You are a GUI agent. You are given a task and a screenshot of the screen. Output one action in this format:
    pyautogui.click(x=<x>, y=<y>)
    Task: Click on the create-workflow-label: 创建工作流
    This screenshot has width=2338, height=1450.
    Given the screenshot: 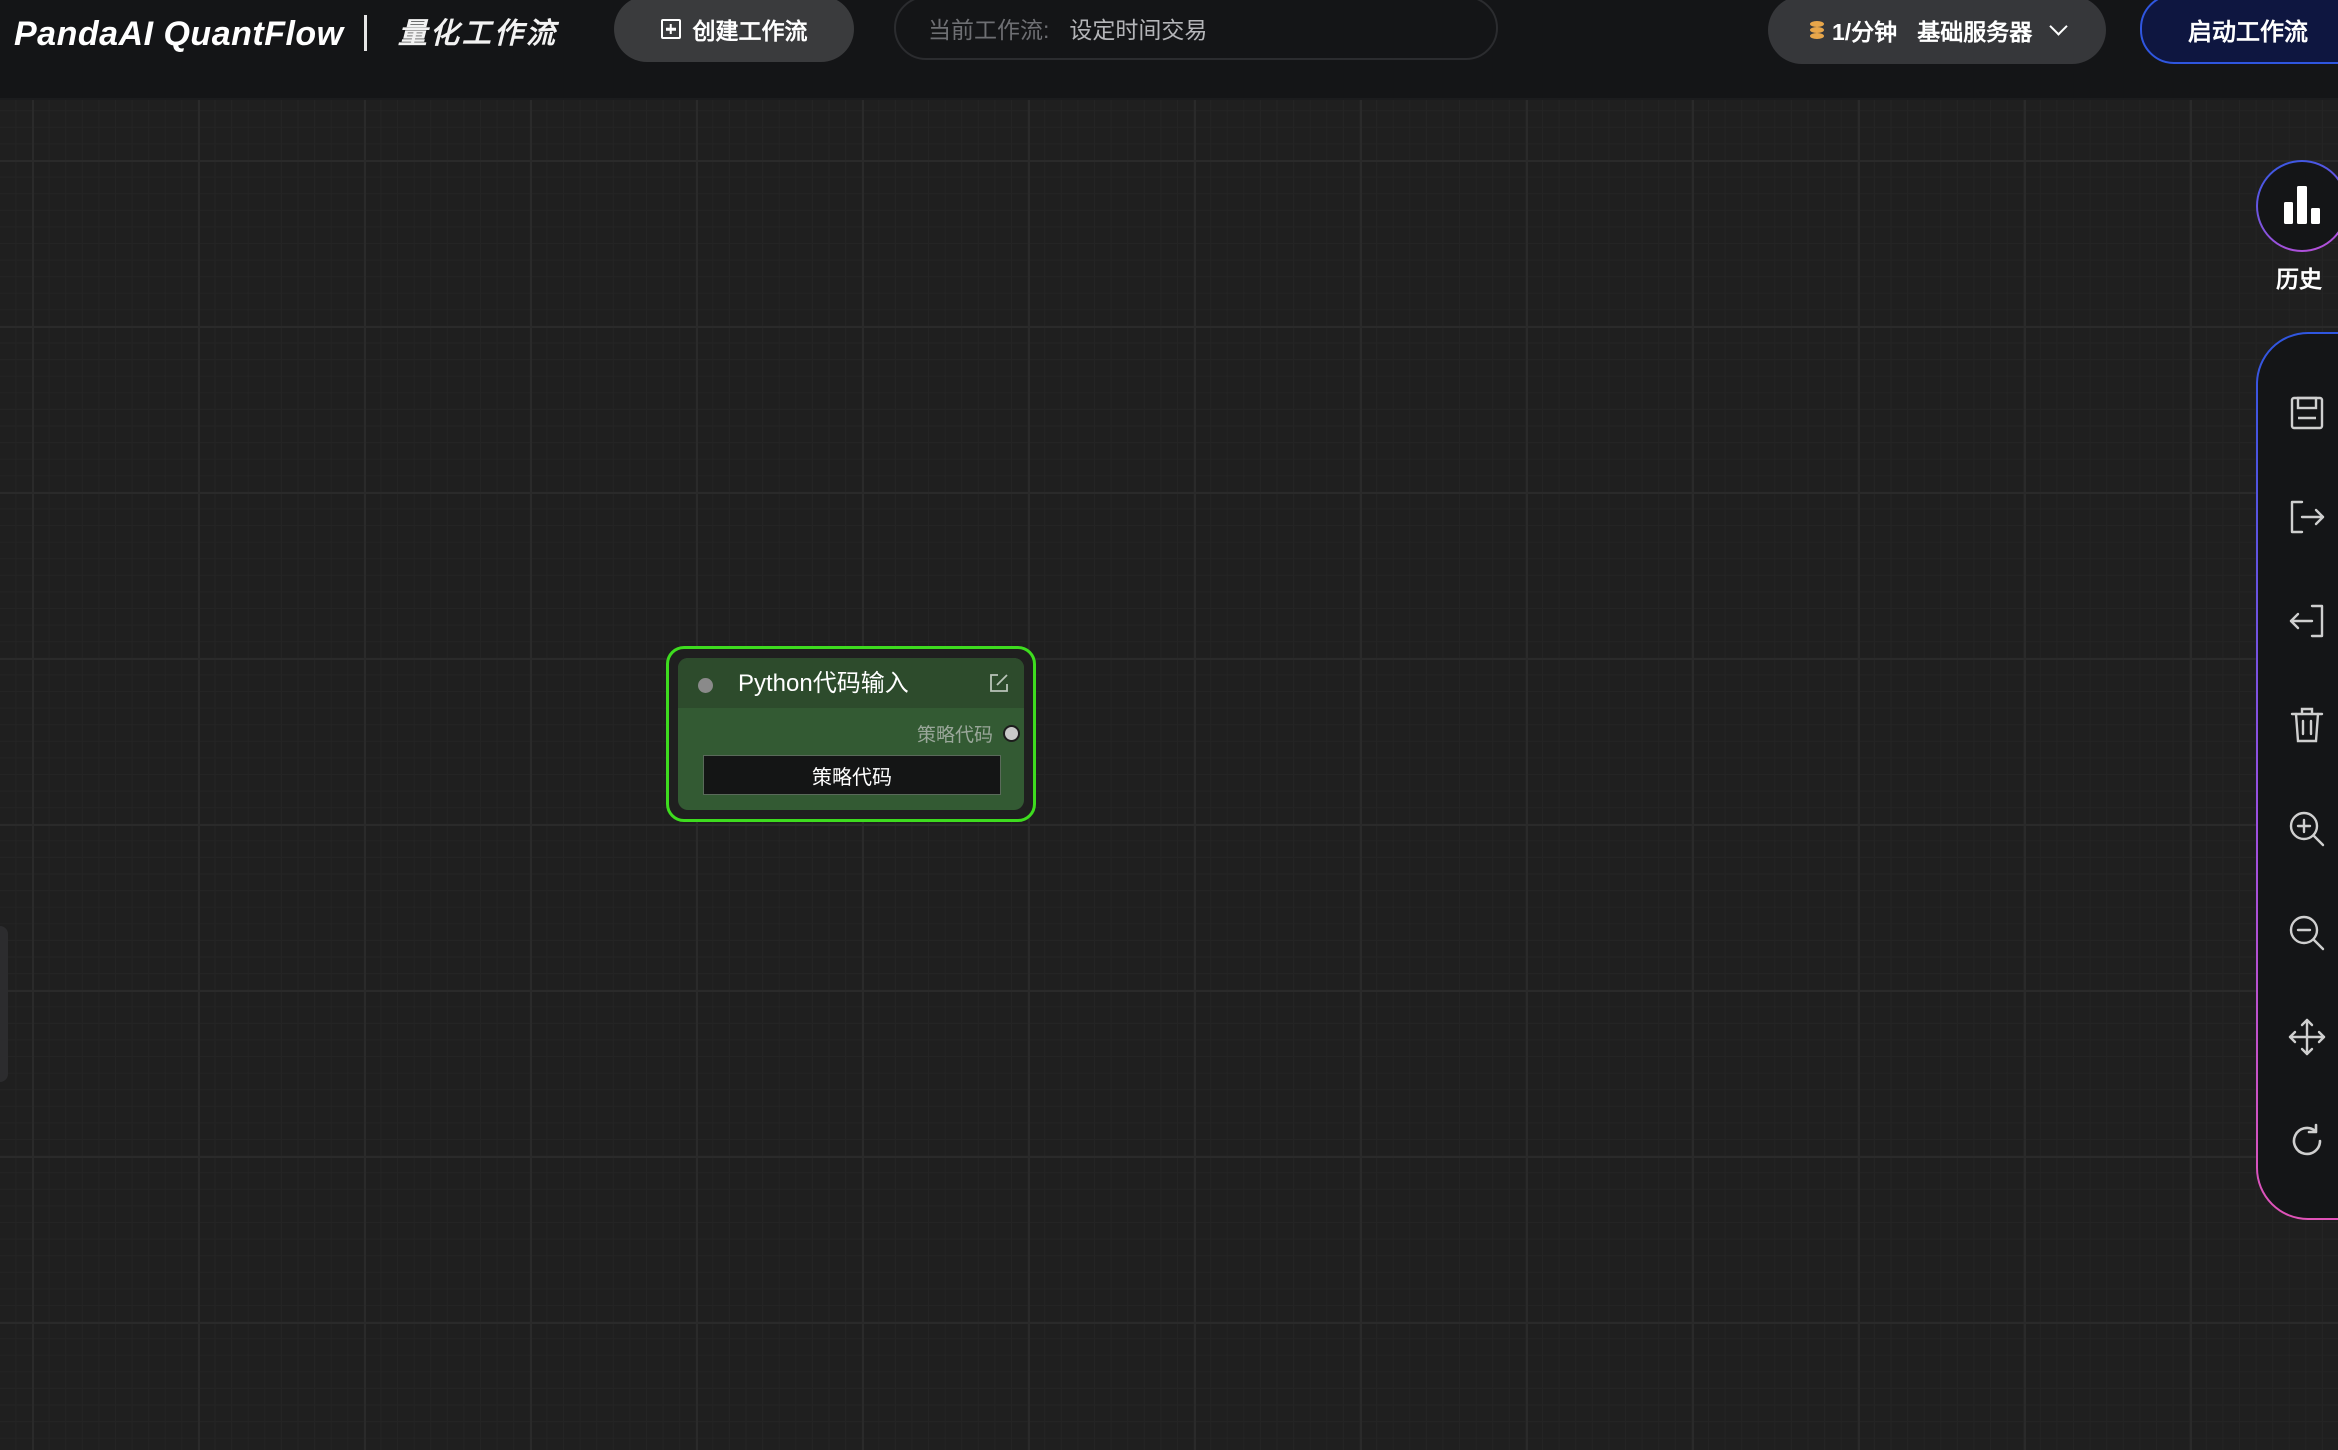 What is the action you would take?
    pyautogui.click(x=750, y=31)
    